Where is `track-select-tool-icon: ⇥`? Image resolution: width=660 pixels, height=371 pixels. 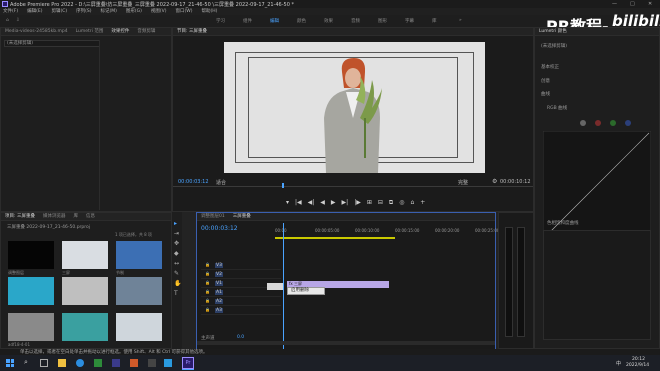 track-select-tool-icon: ⇥ is located at coordinates (176, 233).